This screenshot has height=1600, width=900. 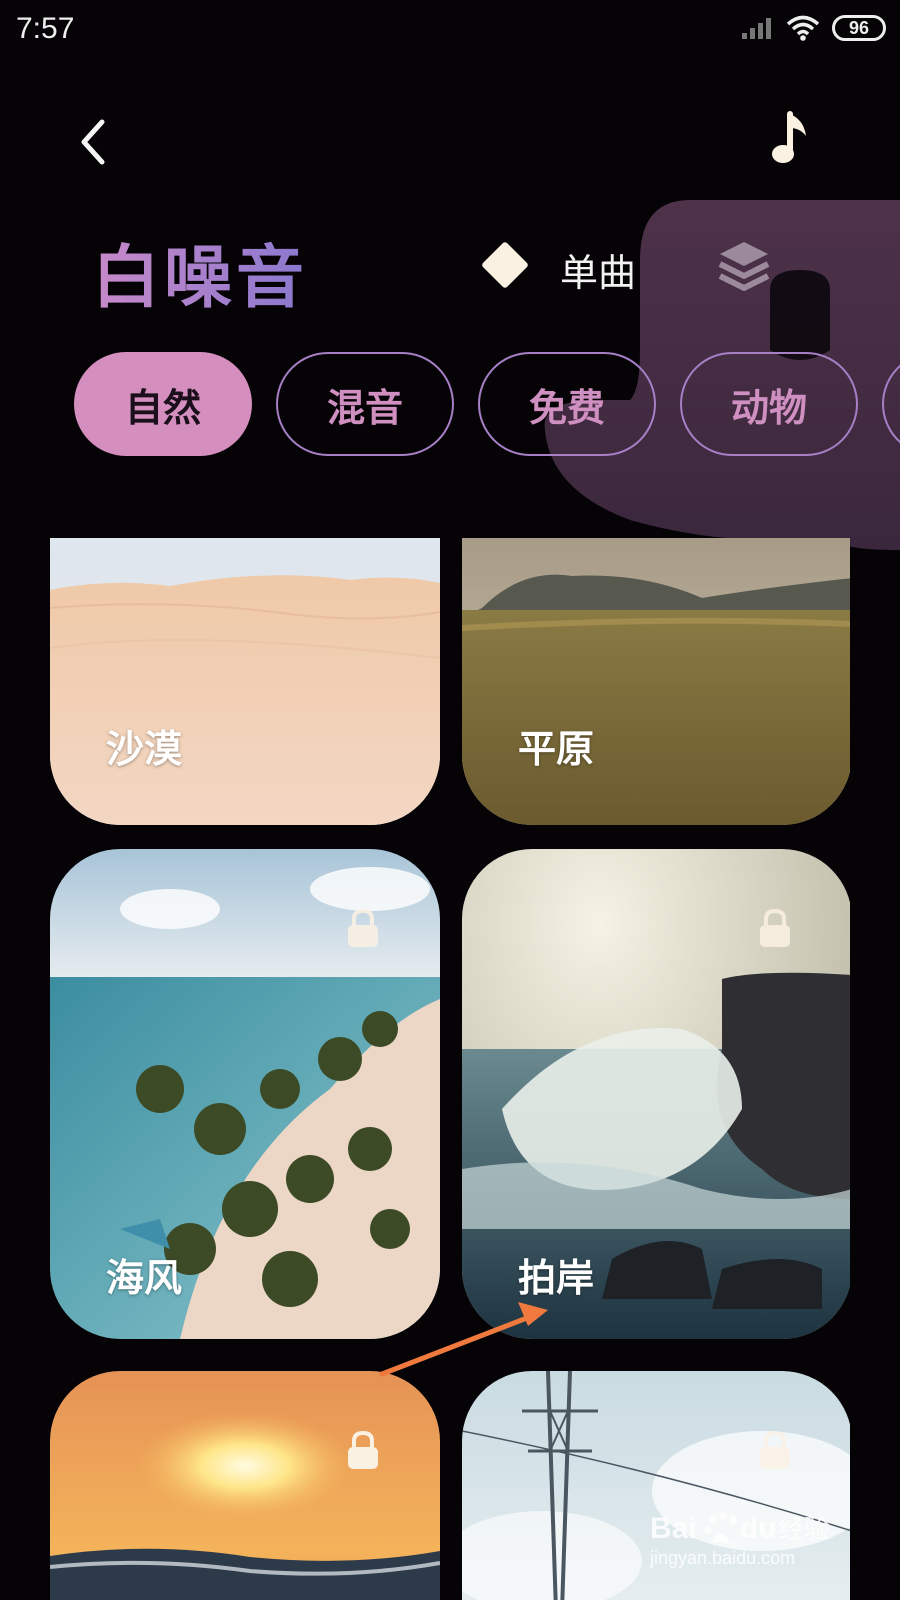 What do you see at coordinates (450, 30) in the screenshot?
I see `status-bar: 7:57 96` at bounding box center [450, 30].